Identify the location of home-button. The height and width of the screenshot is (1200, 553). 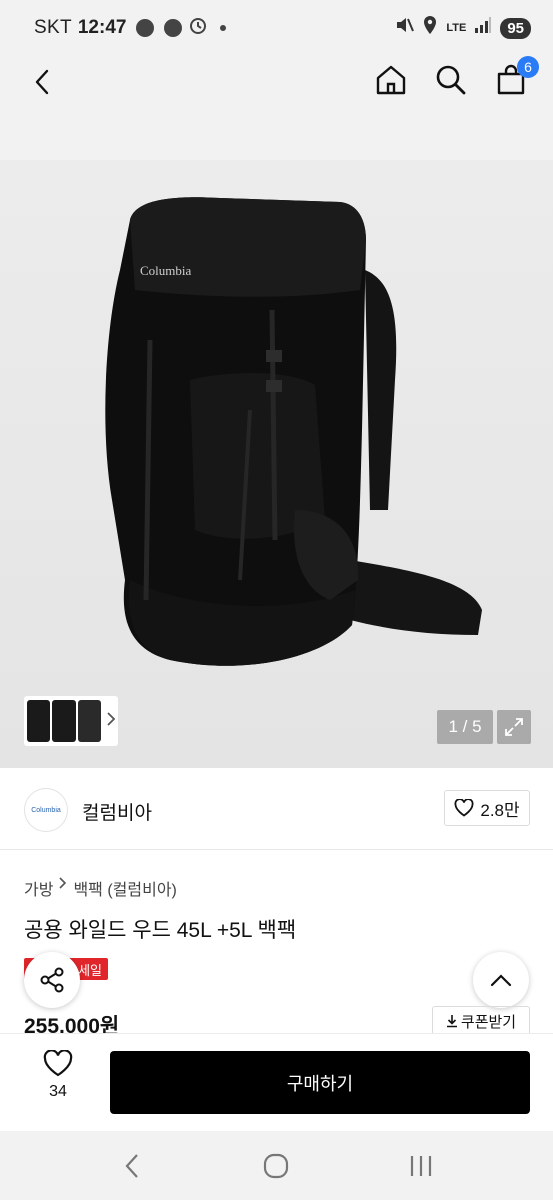
(391, 80).